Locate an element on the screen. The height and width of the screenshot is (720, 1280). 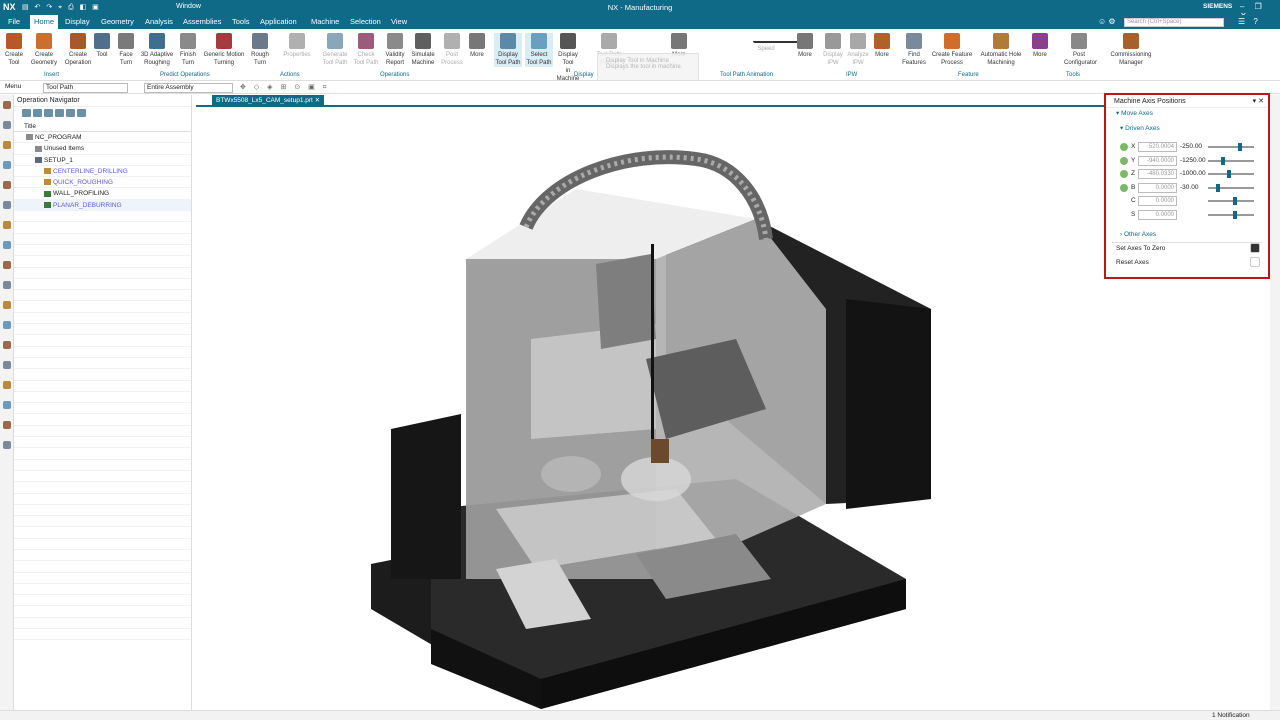
move-axes-section: ▾ Move Axes is located at coordinates (1187, 114).